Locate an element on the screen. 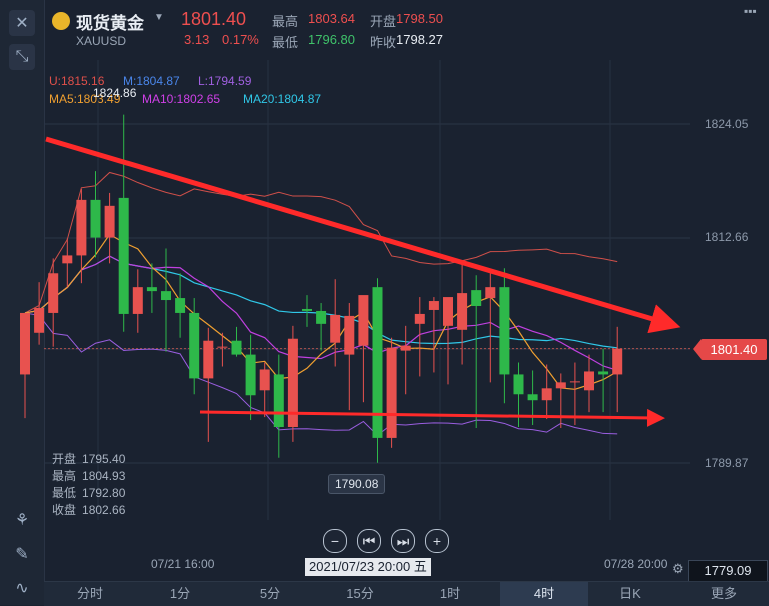  ohlc-high-label: 最高 is located at coordinates (64, 476).